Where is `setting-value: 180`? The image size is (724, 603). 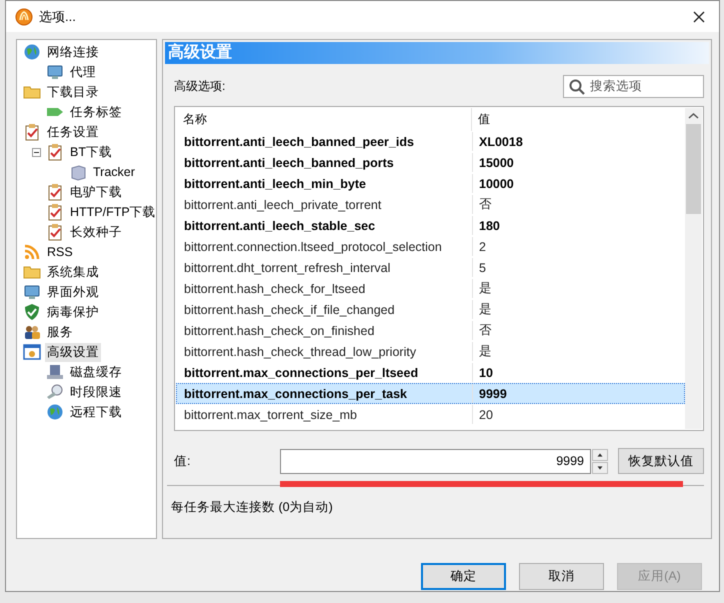 setting-value: 180 is located at coordinates (489, 226).